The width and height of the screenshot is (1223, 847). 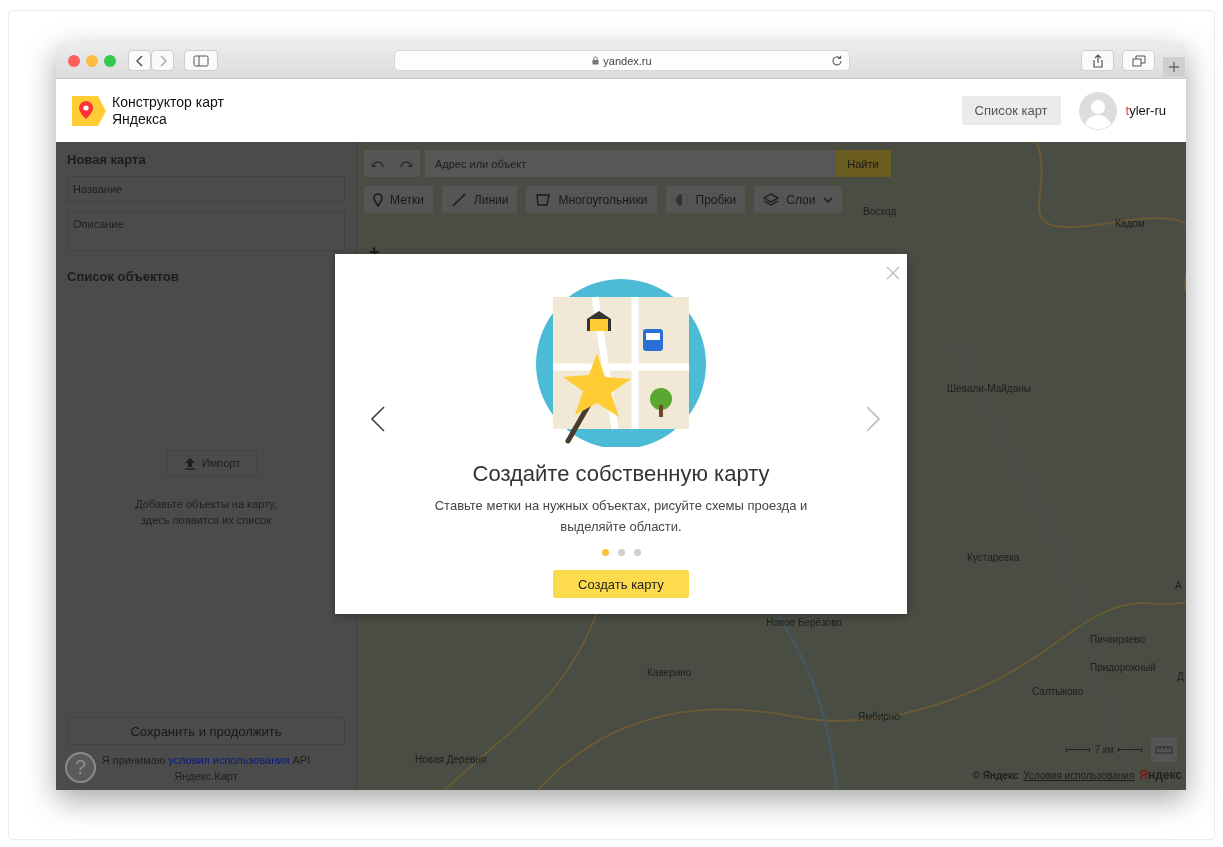 What do you see at coordinates (398, 199) in the screenshot?
I see `placemark-tool-button: Метки` at bounding box center [398, 199].